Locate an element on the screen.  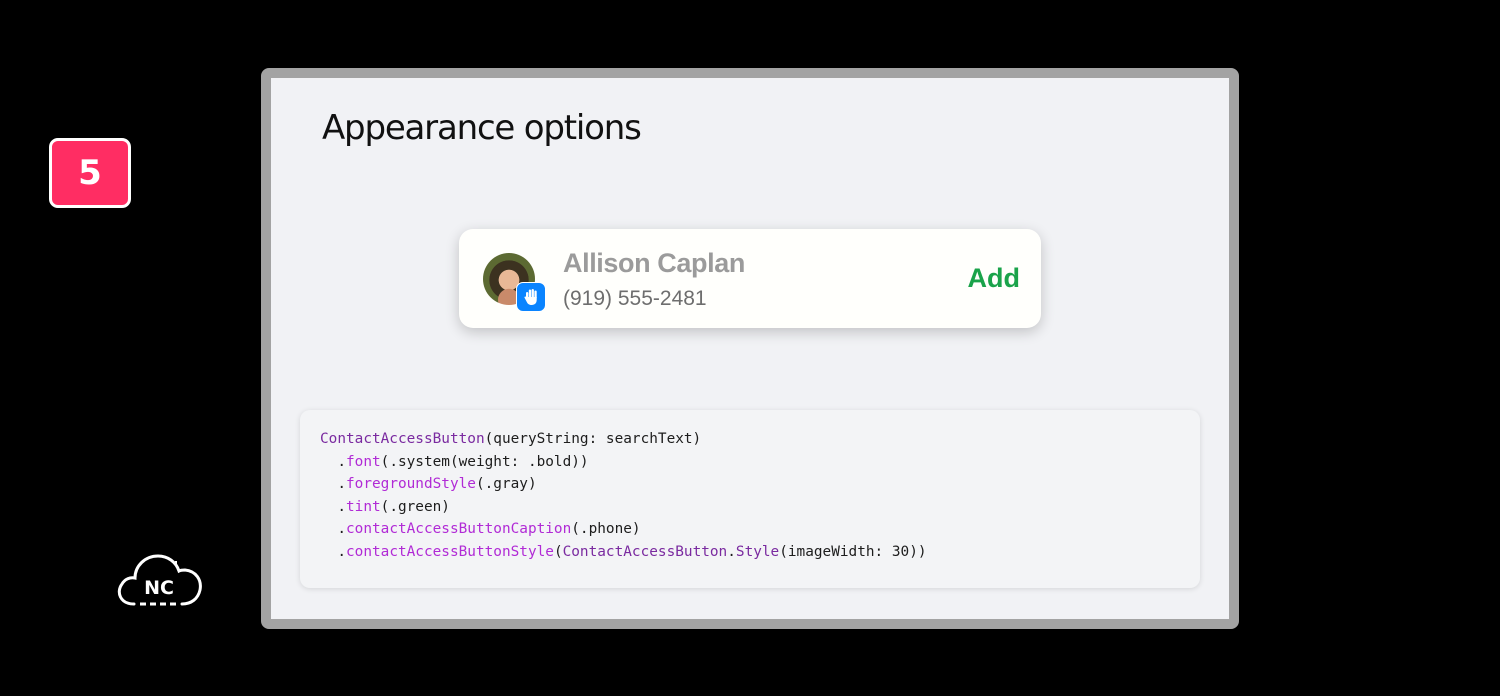
contact-name: Allison Caplan is located at coordinates (654, 263).